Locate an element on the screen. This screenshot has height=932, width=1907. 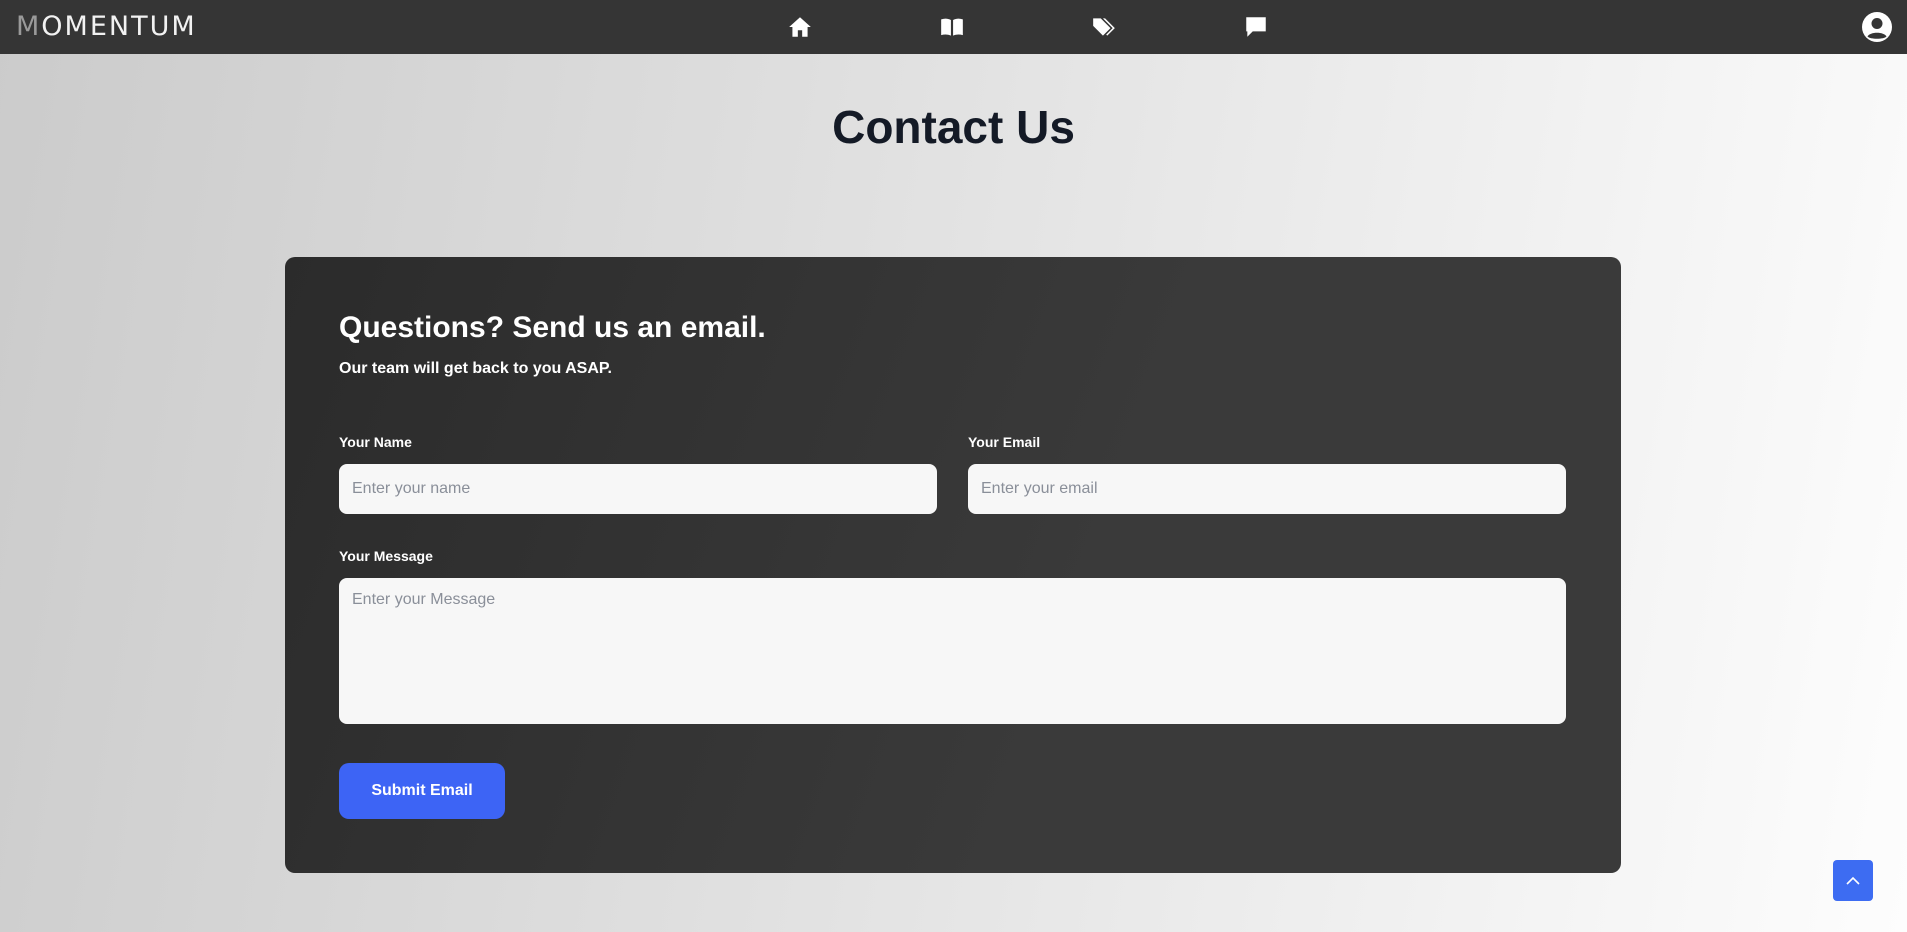
home-icon is located at coordinates (800, 27).